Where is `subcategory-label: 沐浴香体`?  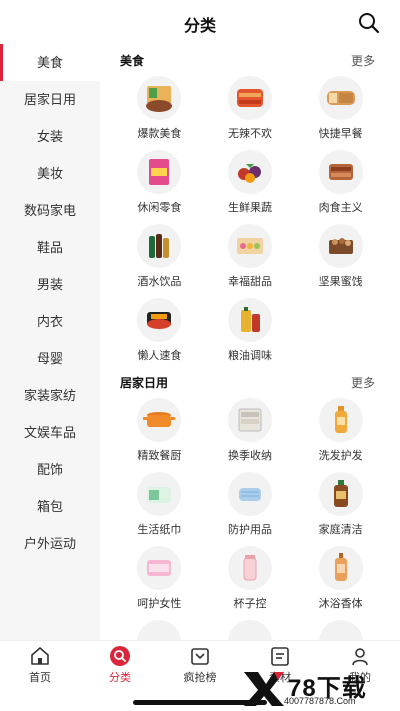 subcategory-label: 沐浴香体 is located at coordinates (340, 604).